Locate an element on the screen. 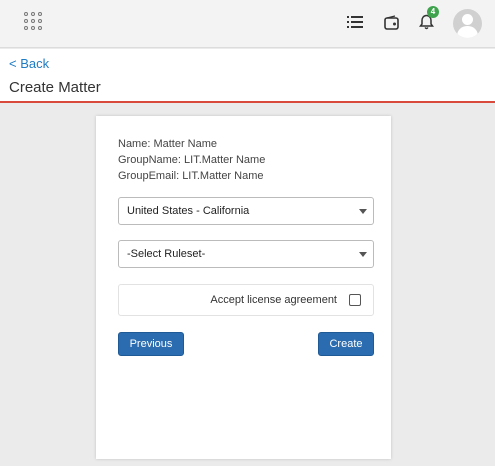  jurisdiction-select-value: United States - California is located at coordinates (188, 211).